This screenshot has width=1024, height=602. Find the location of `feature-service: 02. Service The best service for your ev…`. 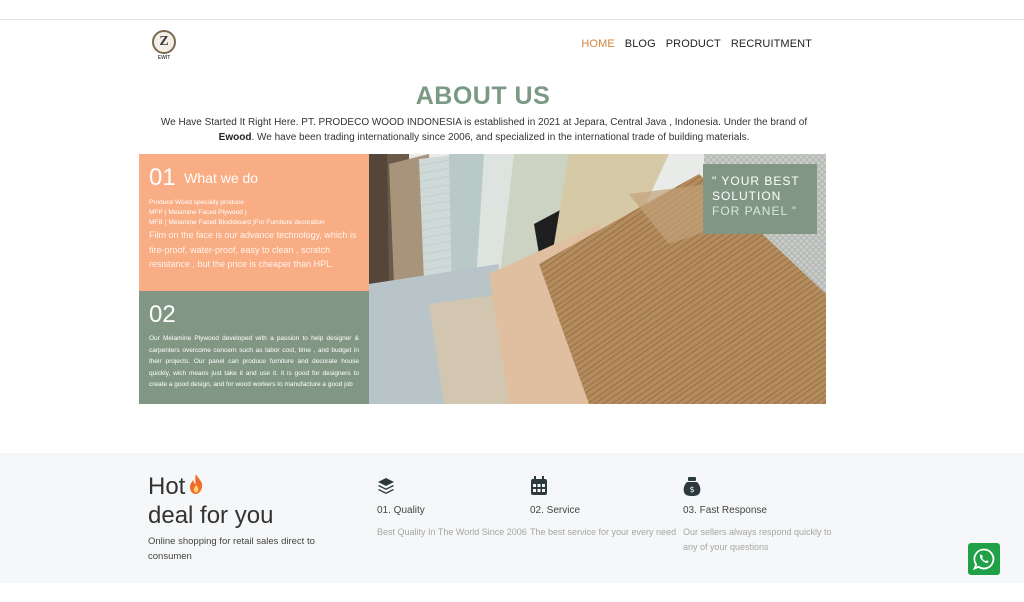

feature-service: 02. Service The best service for your ev… is located at coordinates (605, 508).